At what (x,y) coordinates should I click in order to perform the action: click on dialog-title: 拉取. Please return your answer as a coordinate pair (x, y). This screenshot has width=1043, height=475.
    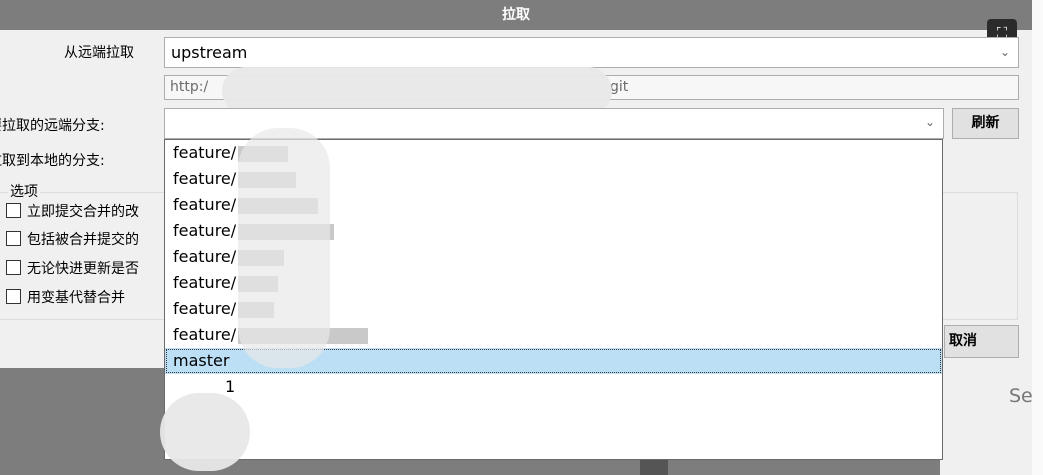
    Looking at the image, I should click on (516, 15).